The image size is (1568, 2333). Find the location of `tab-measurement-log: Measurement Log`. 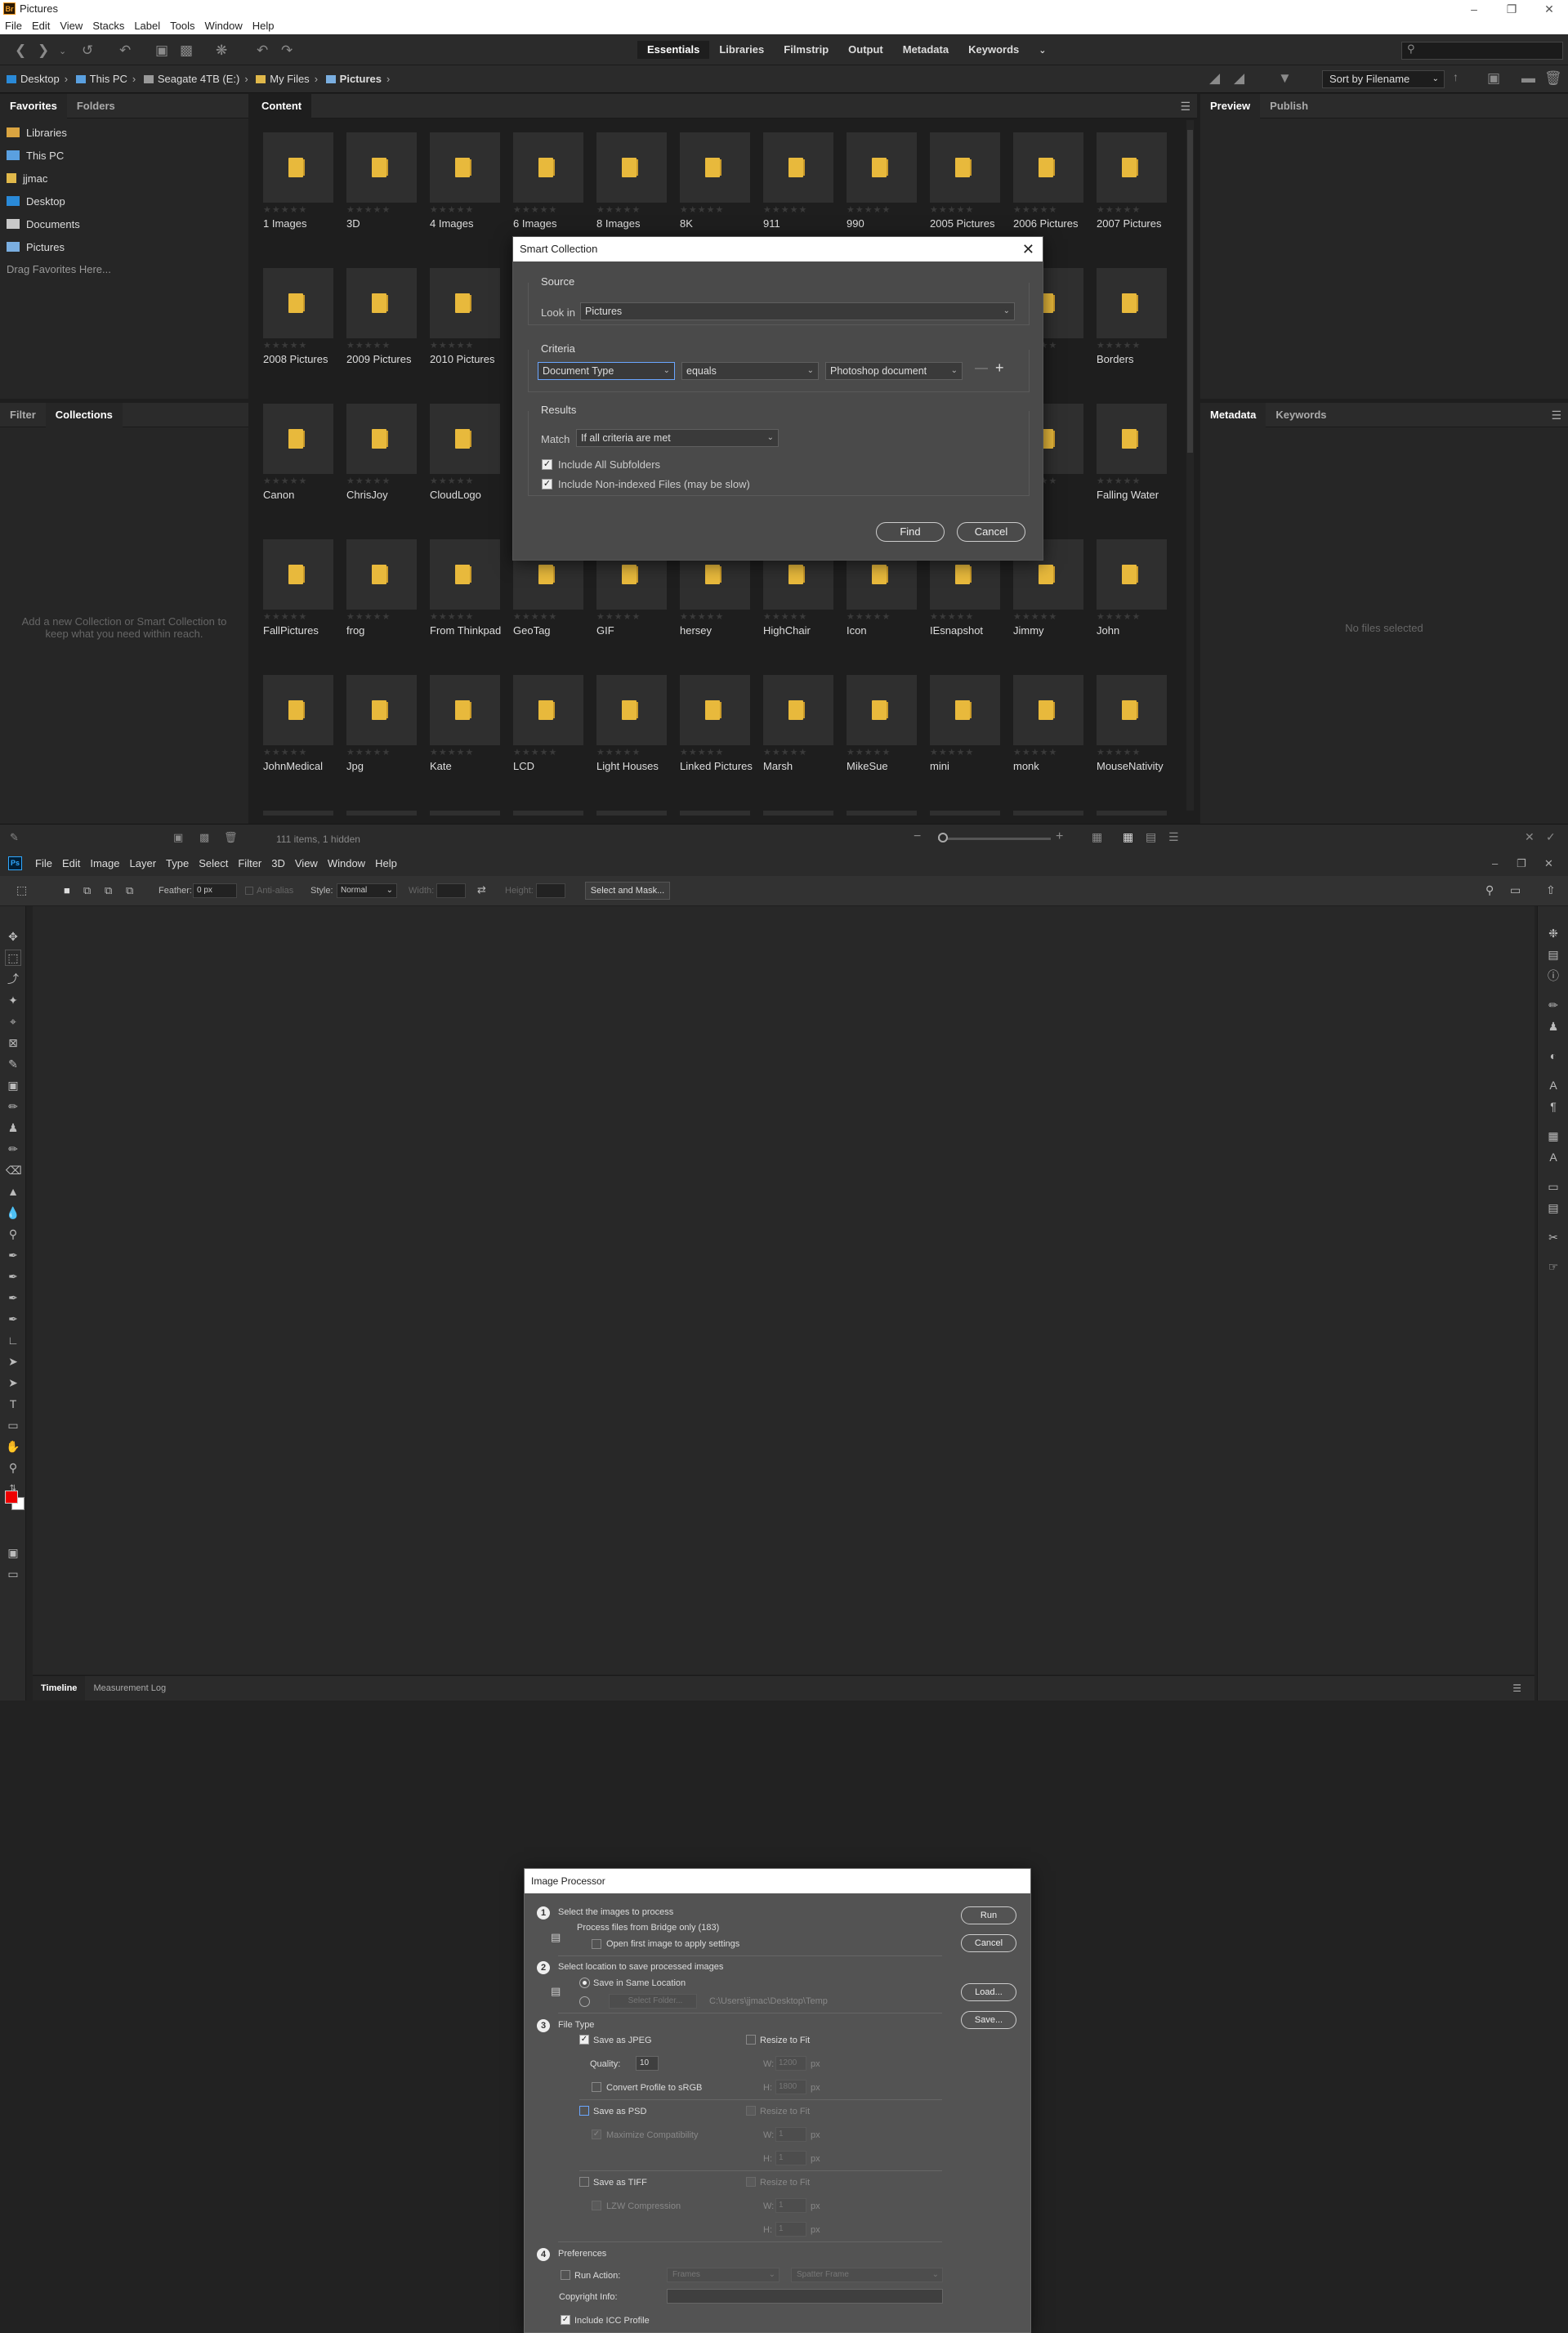

tab-measurement-log: Measurement Log is located at coordinates (129, 1688).